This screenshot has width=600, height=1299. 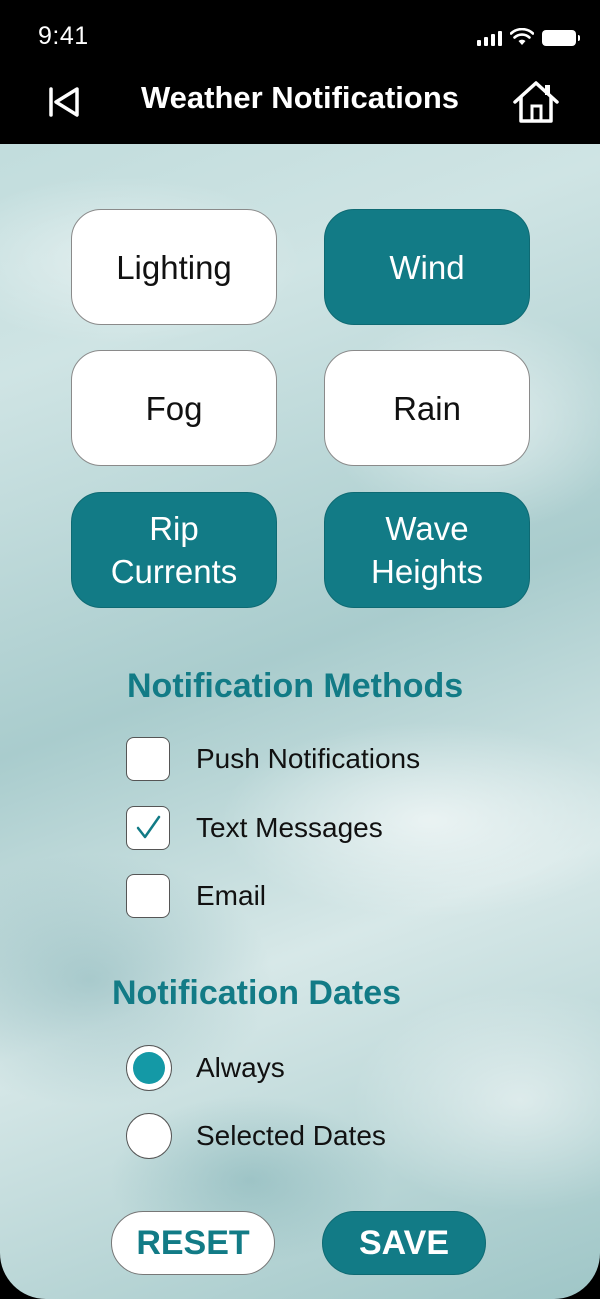 I want to click on date-option-always: Always, so click(x=205, y=1068).